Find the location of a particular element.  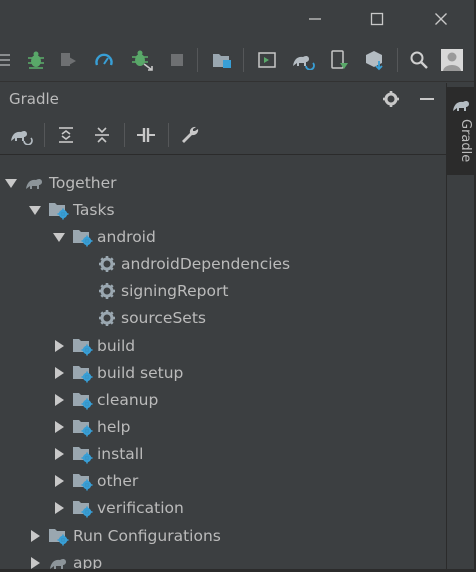

gradle-sync-icon is located at coordinates (304, 62).